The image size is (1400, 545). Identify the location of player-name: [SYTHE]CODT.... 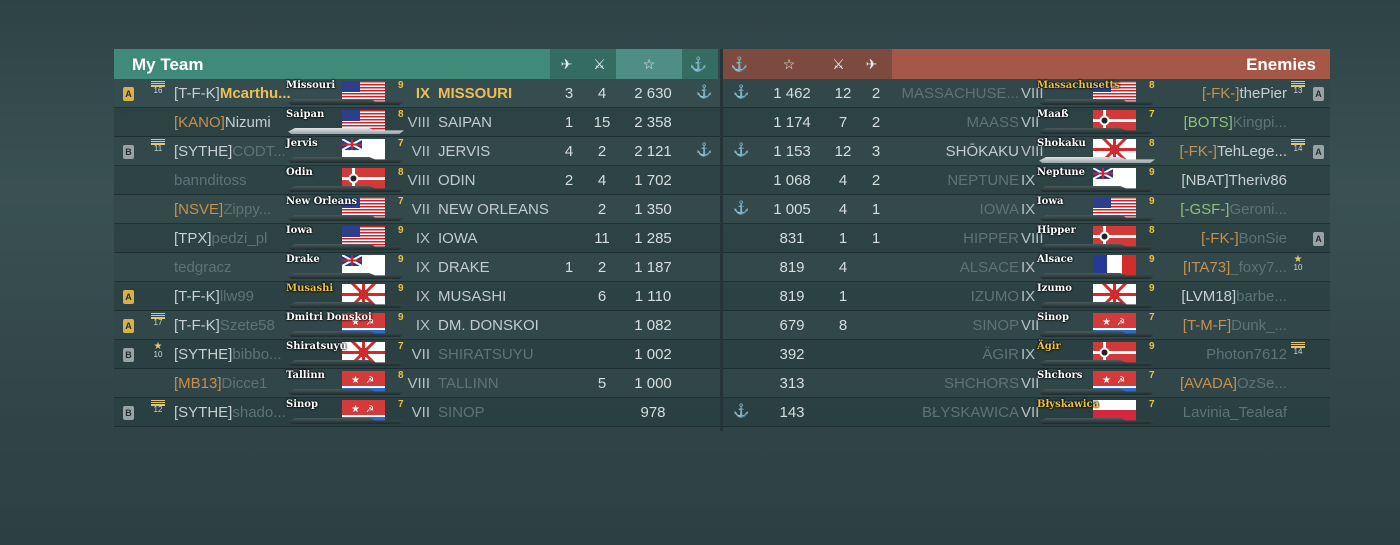
(230, 151).